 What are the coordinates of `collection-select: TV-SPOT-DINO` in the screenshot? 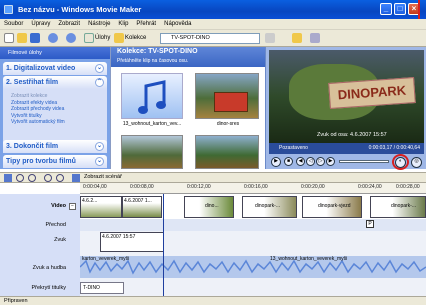 It's located at (210, 38).